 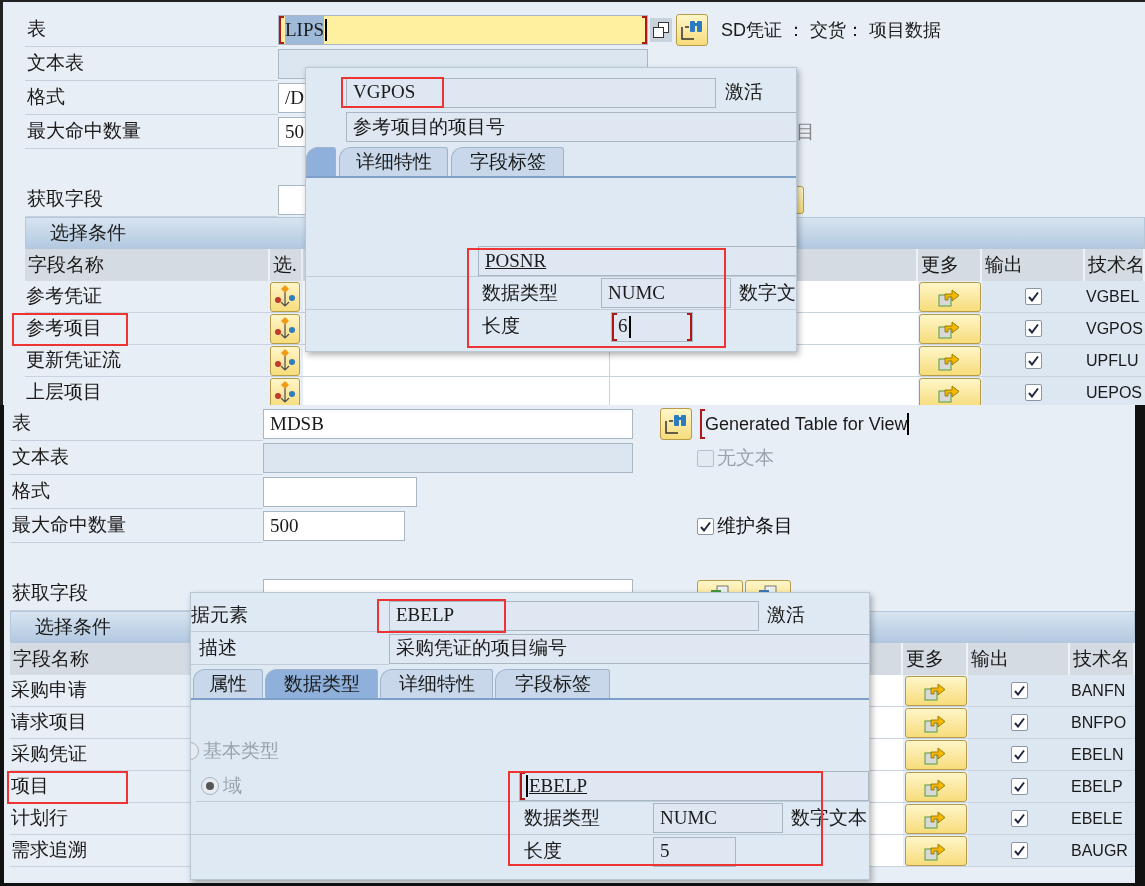 What do you see at coordinates (1102, 851) in the screenshot?
I see `table-cell: BAUGR` at bounding box center [1102, 851].